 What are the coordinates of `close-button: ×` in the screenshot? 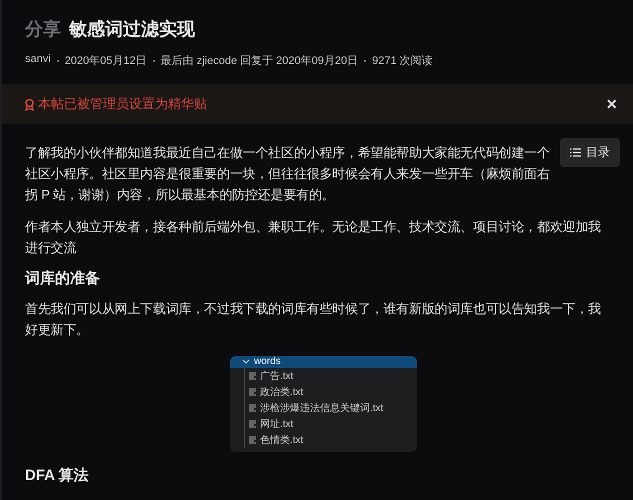 It's located at (611, 104).